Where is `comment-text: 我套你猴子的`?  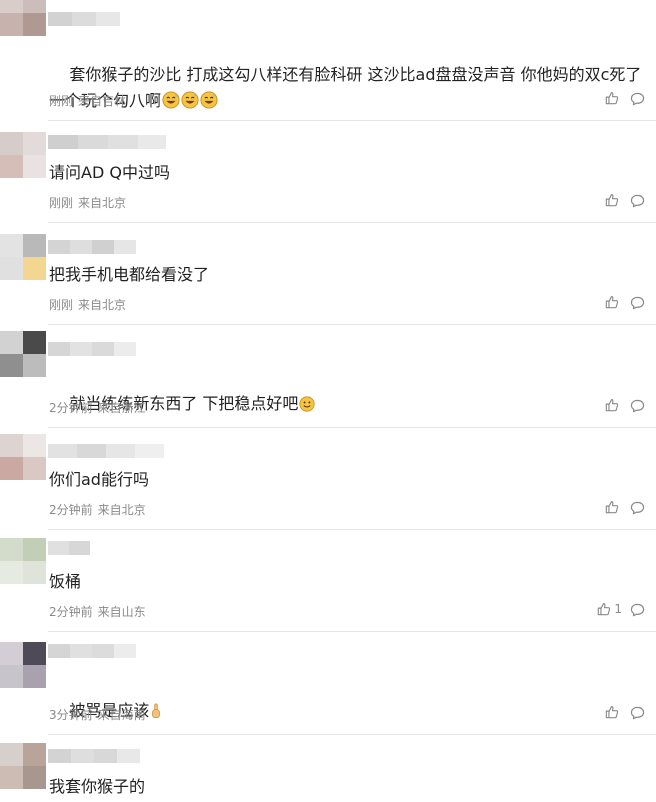
comment-text: 我套你猴子的 is located at coordinates (97, 786).